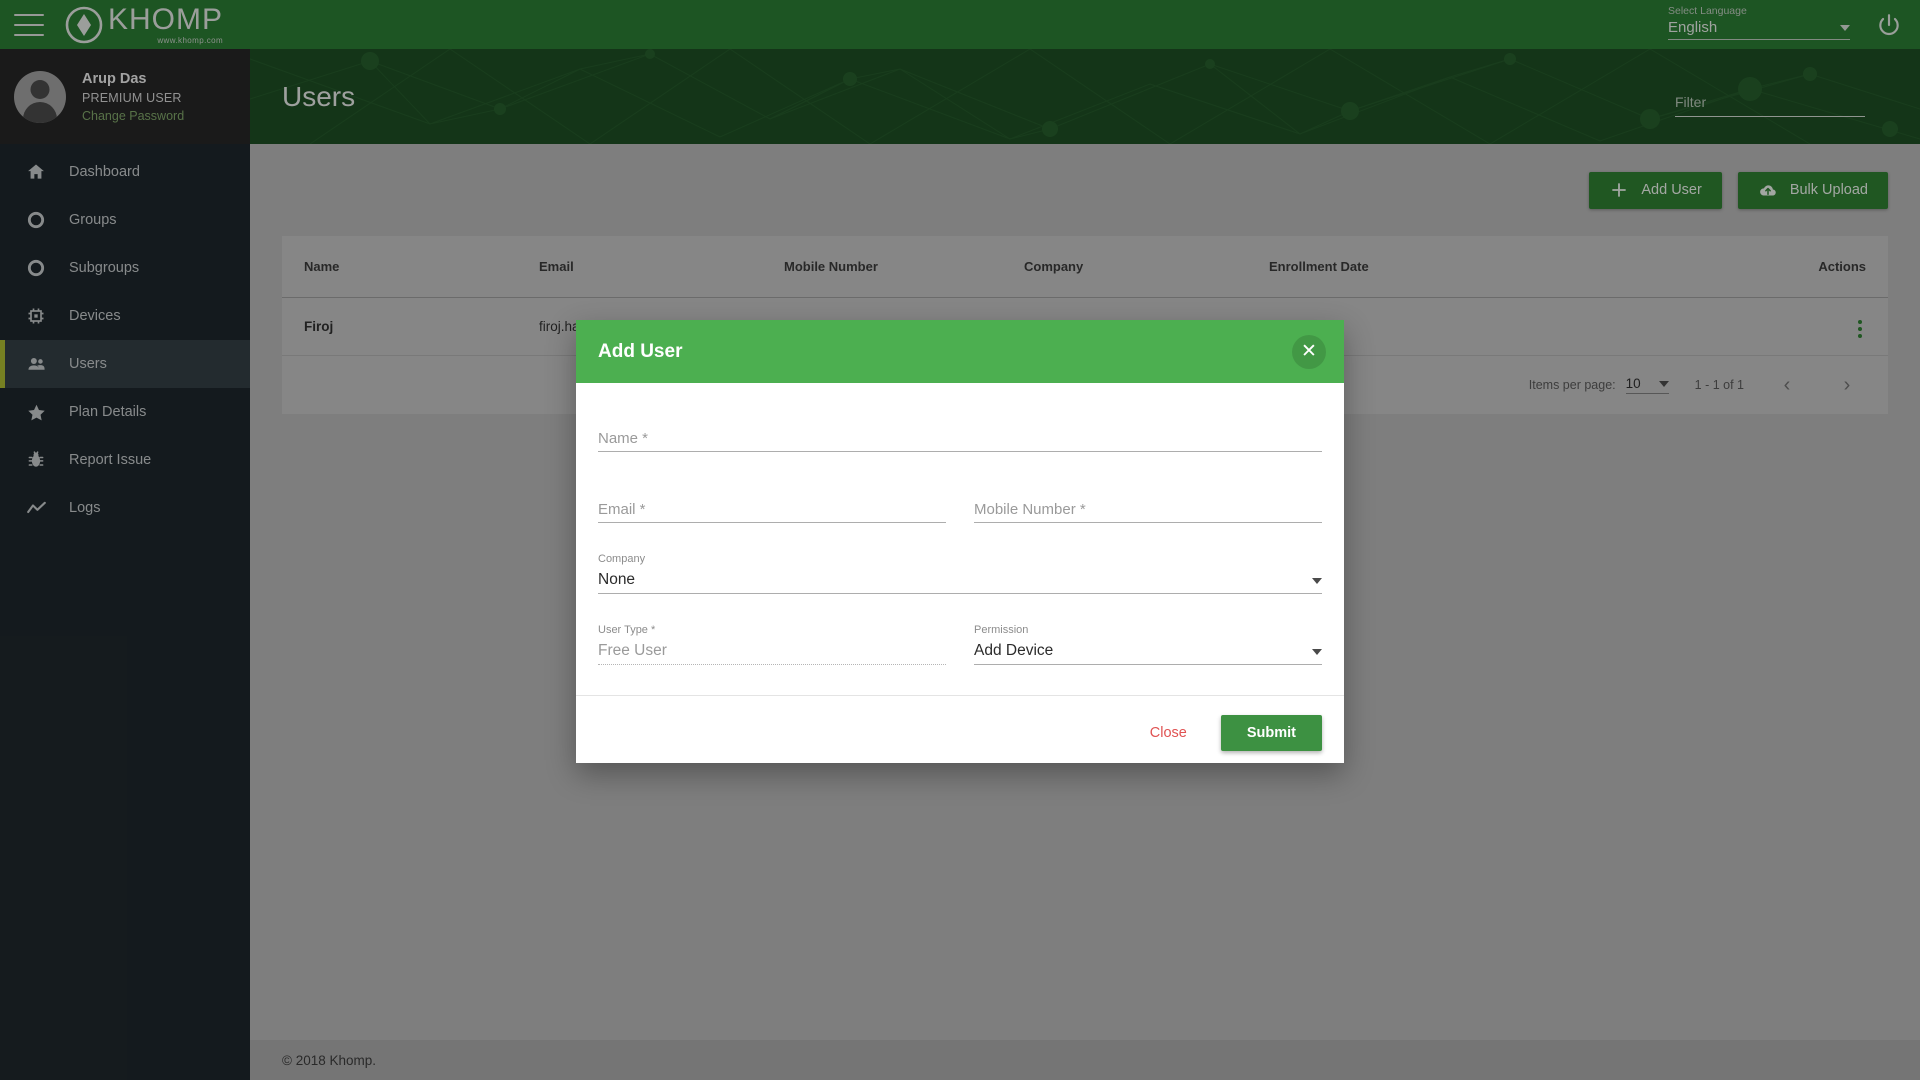 The height and width of the screenshot is (1080, 1920). Describe the element at coordinates (960, 417) in the screenshot. I see `name-caption` at that location.